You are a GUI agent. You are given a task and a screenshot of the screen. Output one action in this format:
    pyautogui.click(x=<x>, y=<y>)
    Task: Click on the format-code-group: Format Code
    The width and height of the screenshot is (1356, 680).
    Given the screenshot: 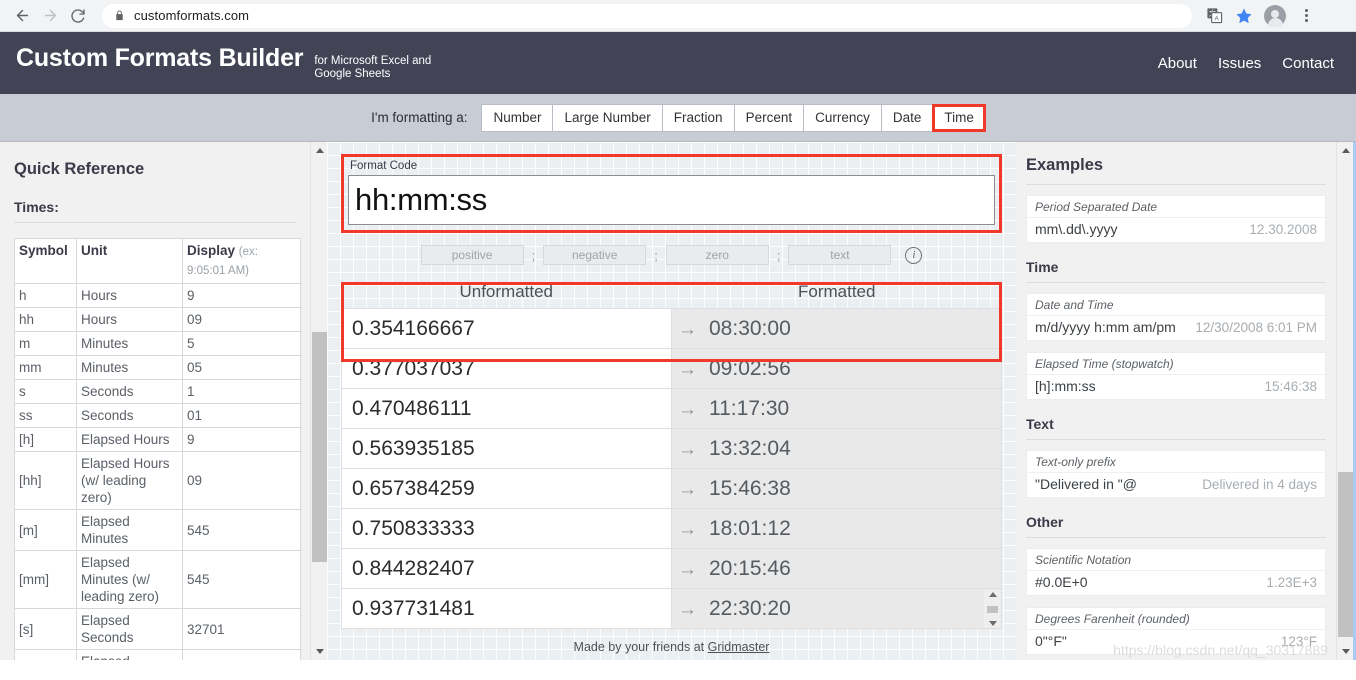 What is the action you would take?
    pyautogui.click(x=671, y=193)
    